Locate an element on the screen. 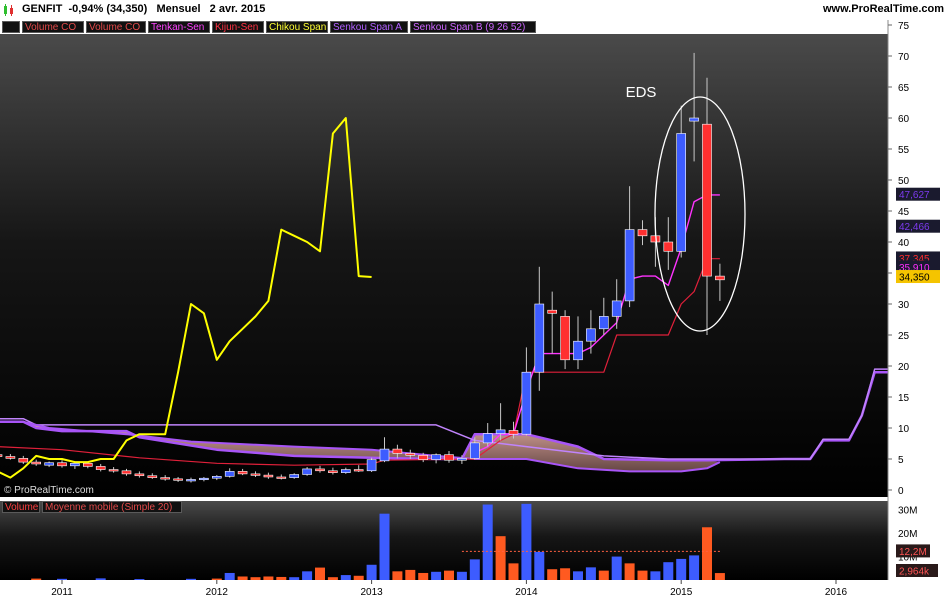 This screenshot has height=600, width=950. y-tick-label: 50 is located at coordinates (904, 181).